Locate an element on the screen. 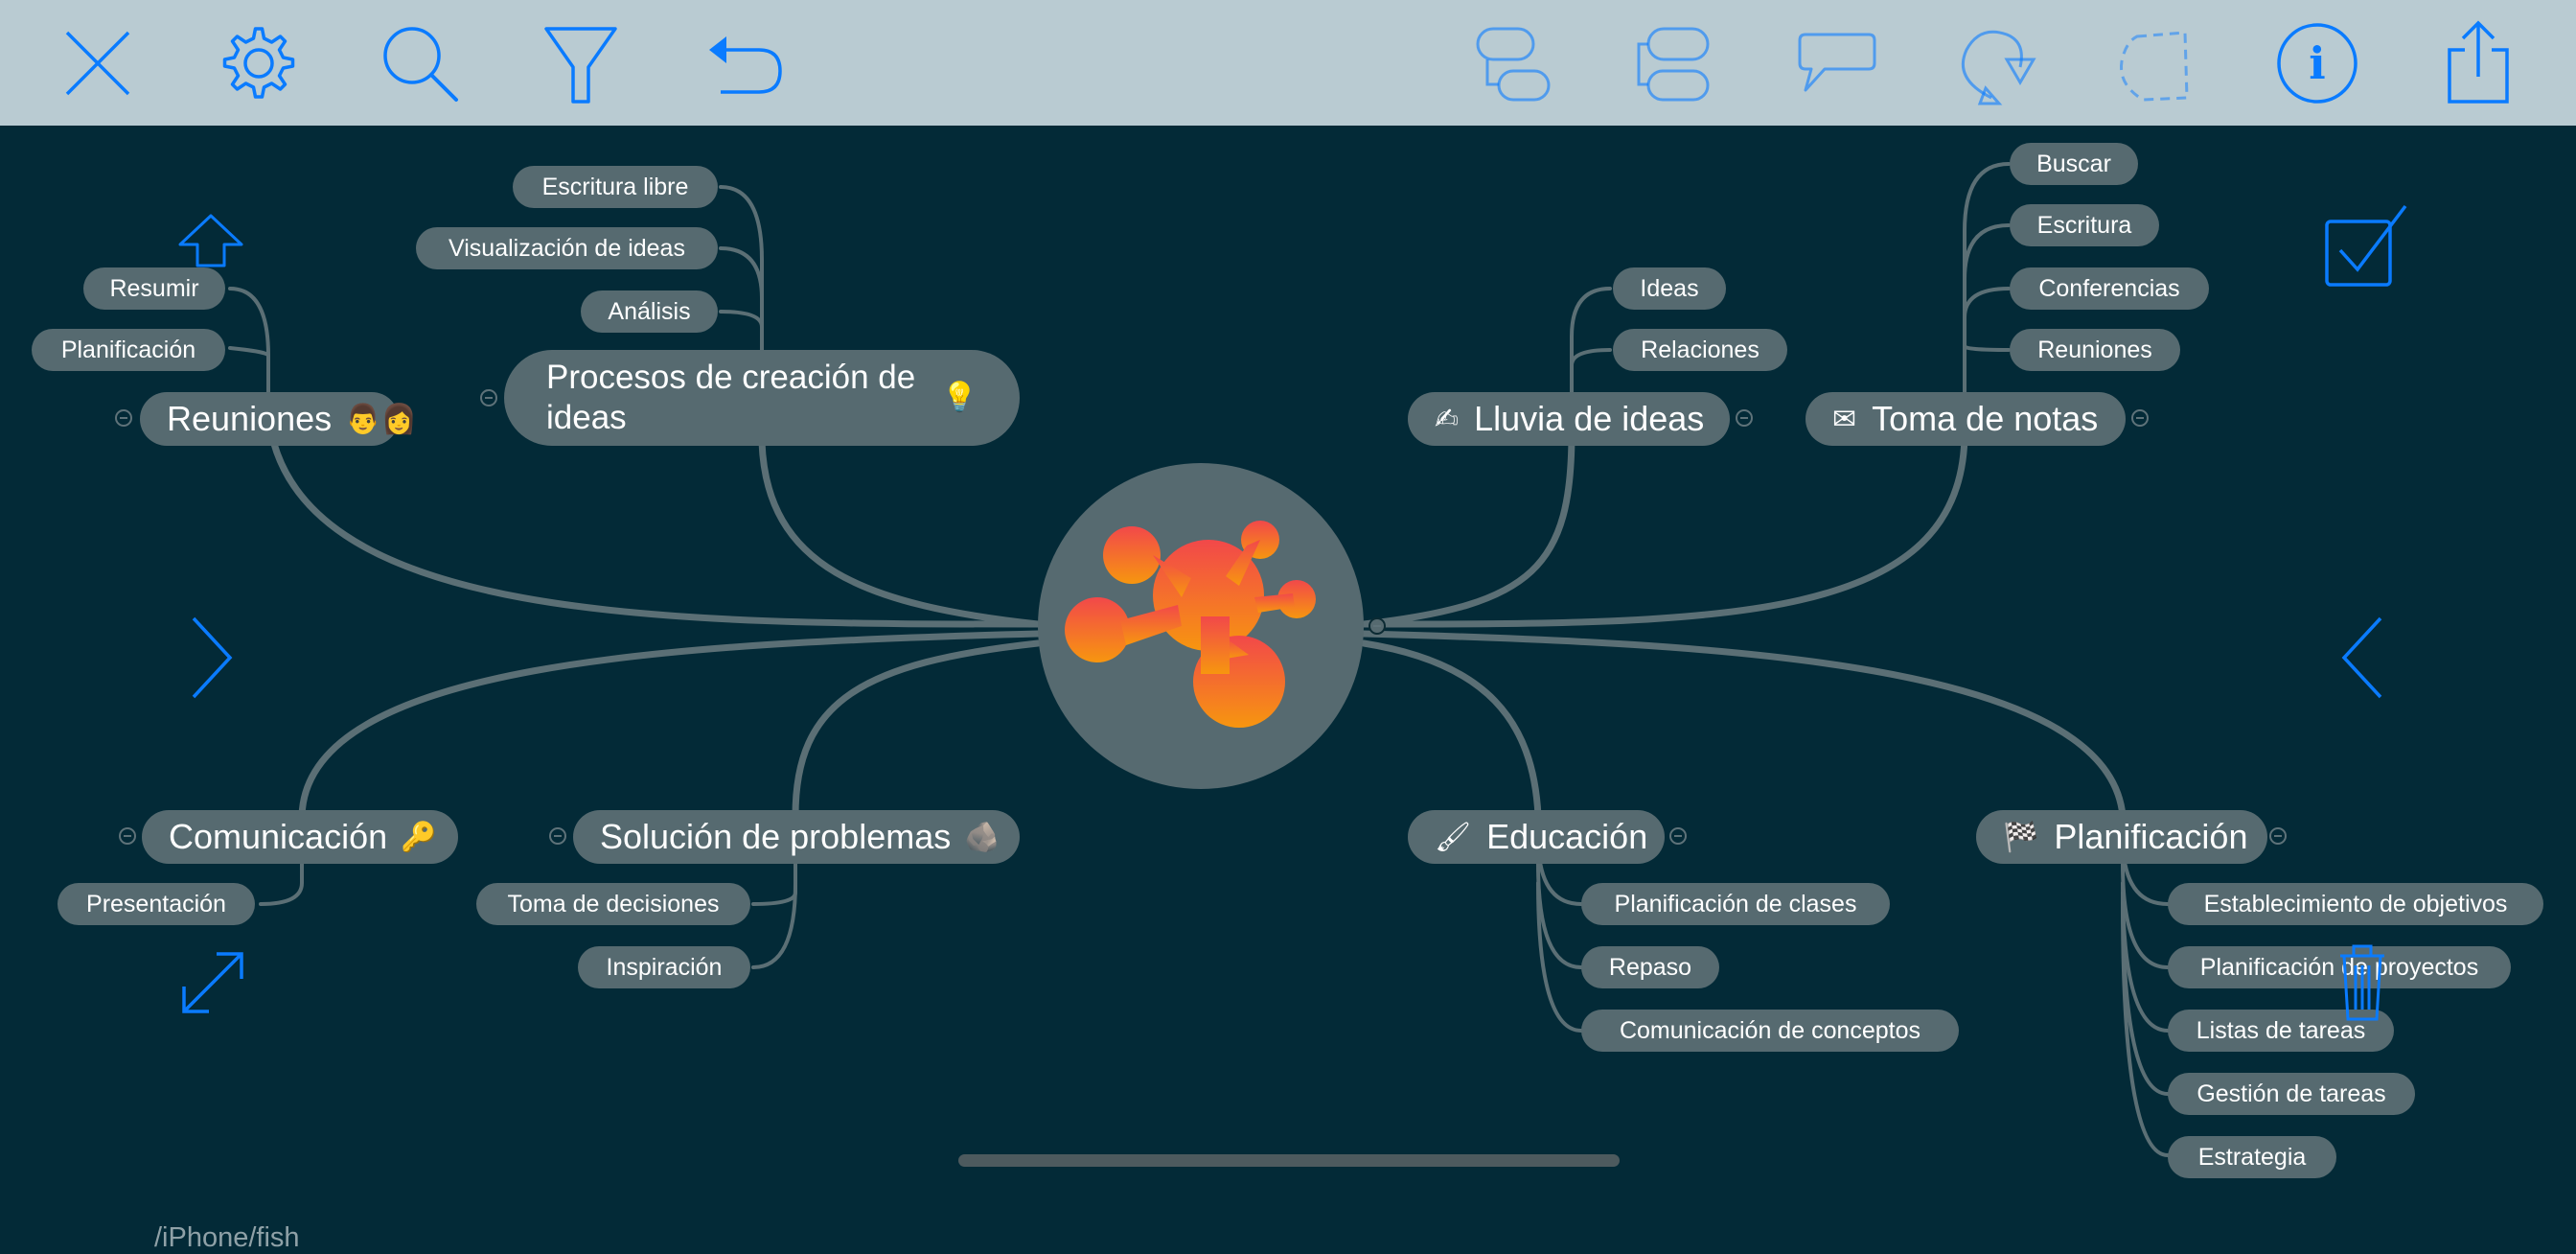 The width and height of the screenshot is (2576, 1254). info-button: i is located at coordinates (2317, 63).